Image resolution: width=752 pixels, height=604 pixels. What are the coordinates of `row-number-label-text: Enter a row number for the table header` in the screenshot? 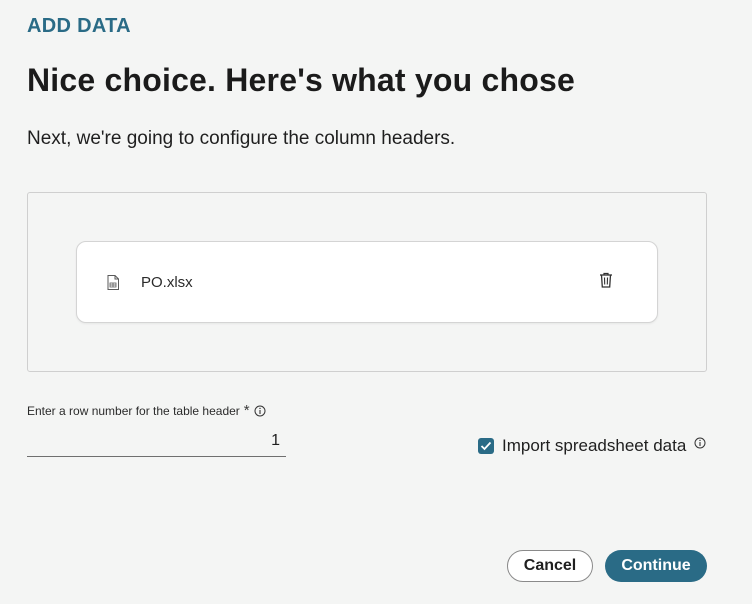 It's located at (133, 411).